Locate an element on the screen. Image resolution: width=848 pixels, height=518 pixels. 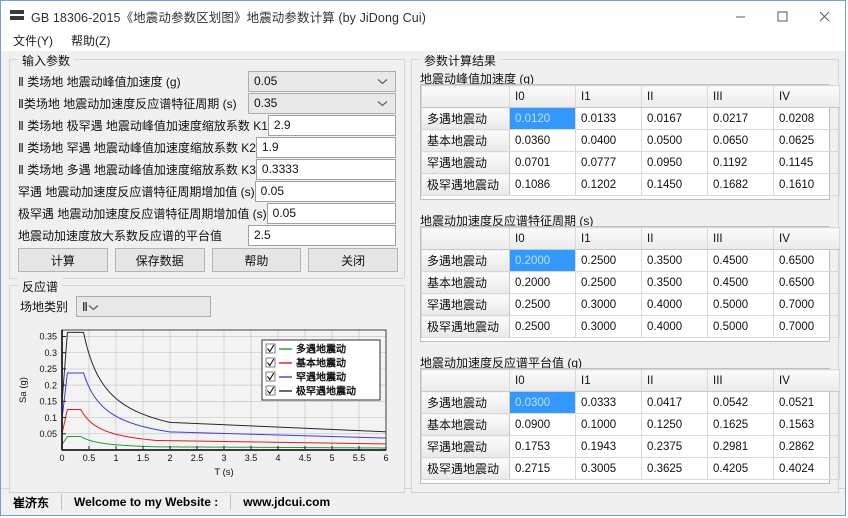
status-website: www.jdcui.com is located at coordinates (286, 502).